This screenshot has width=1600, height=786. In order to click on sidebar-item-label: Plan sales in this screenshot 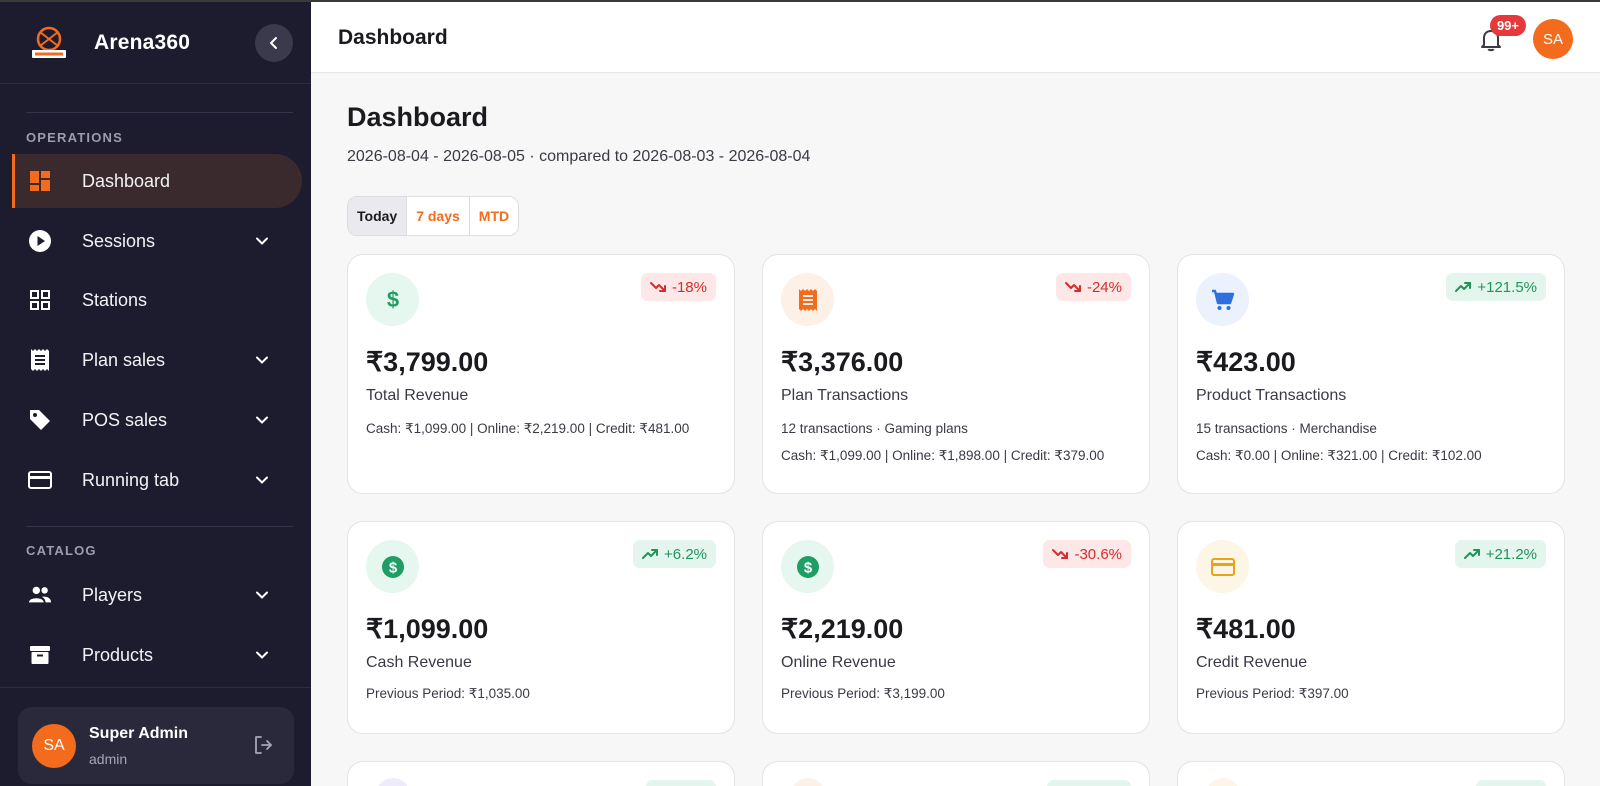, I will do `click(124, 359)`.